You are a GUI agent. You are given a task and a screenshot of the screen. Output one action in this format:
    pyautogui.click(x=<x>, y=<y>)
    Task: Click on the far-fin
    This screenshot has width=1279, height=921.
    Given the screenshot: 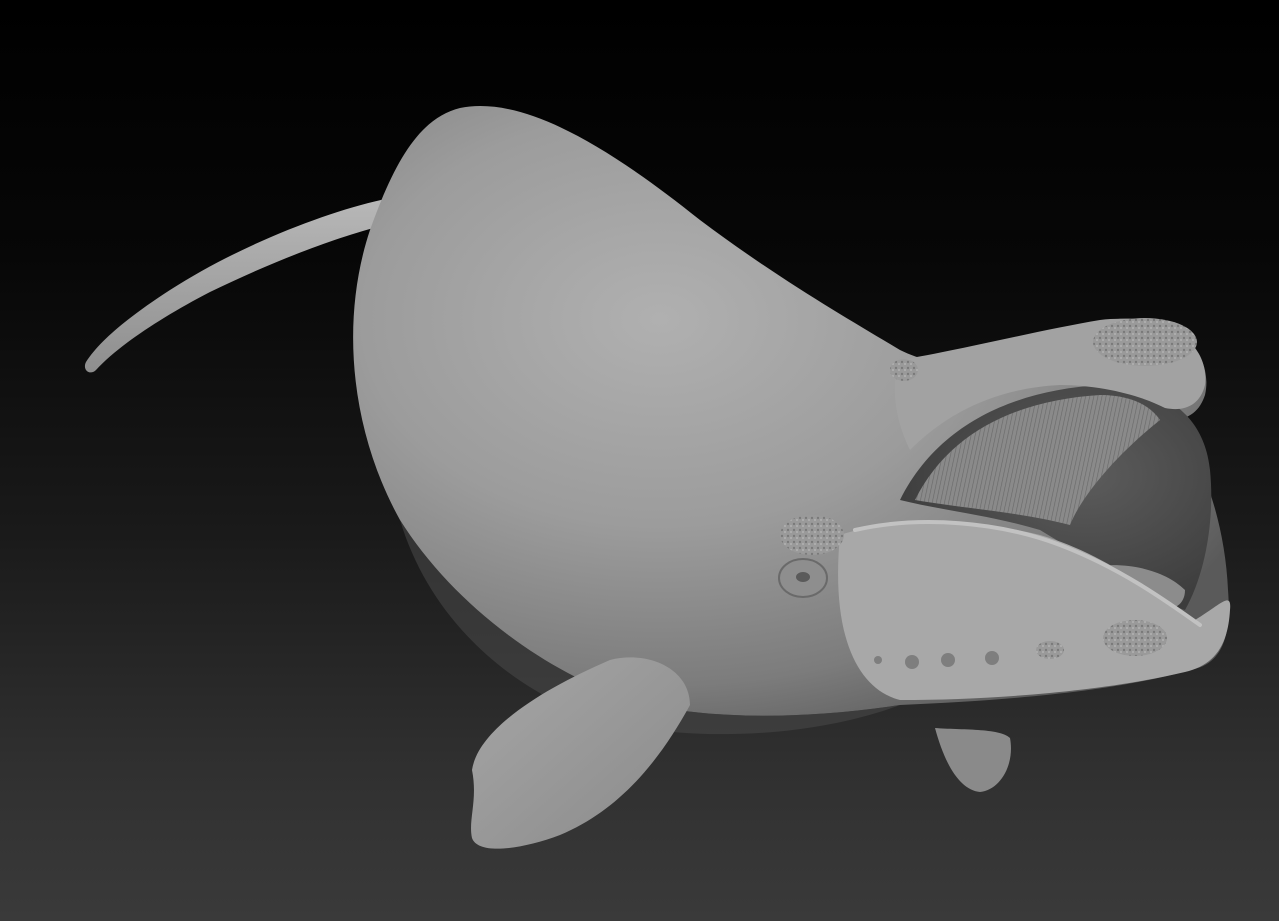 What is the action you would take?
    pyautogui.click(x=973, y=760)
    